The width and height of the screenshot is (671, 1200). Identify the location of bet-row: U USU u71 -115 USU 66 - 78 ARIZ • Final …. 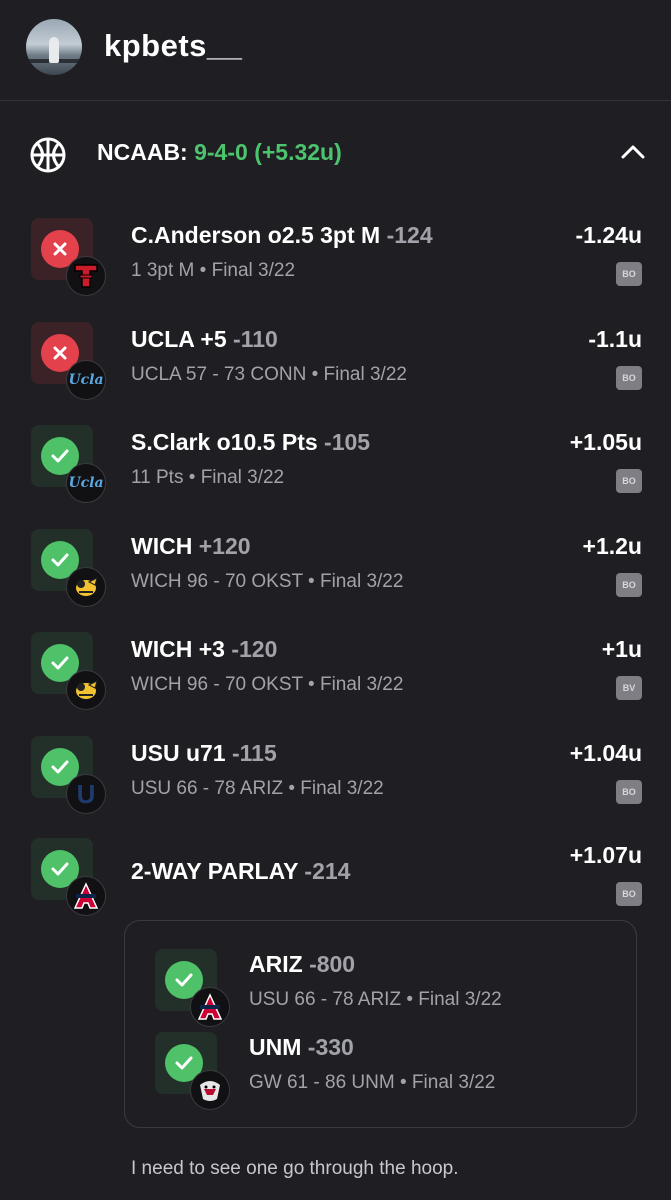
(335, 786).